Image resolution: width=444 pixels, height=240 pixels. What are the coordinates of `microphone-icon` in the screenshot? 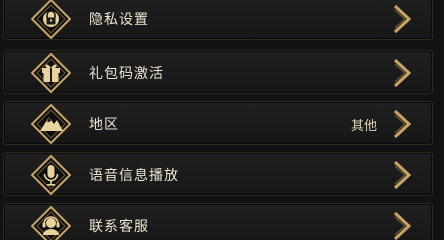 It's located at (51, 175).